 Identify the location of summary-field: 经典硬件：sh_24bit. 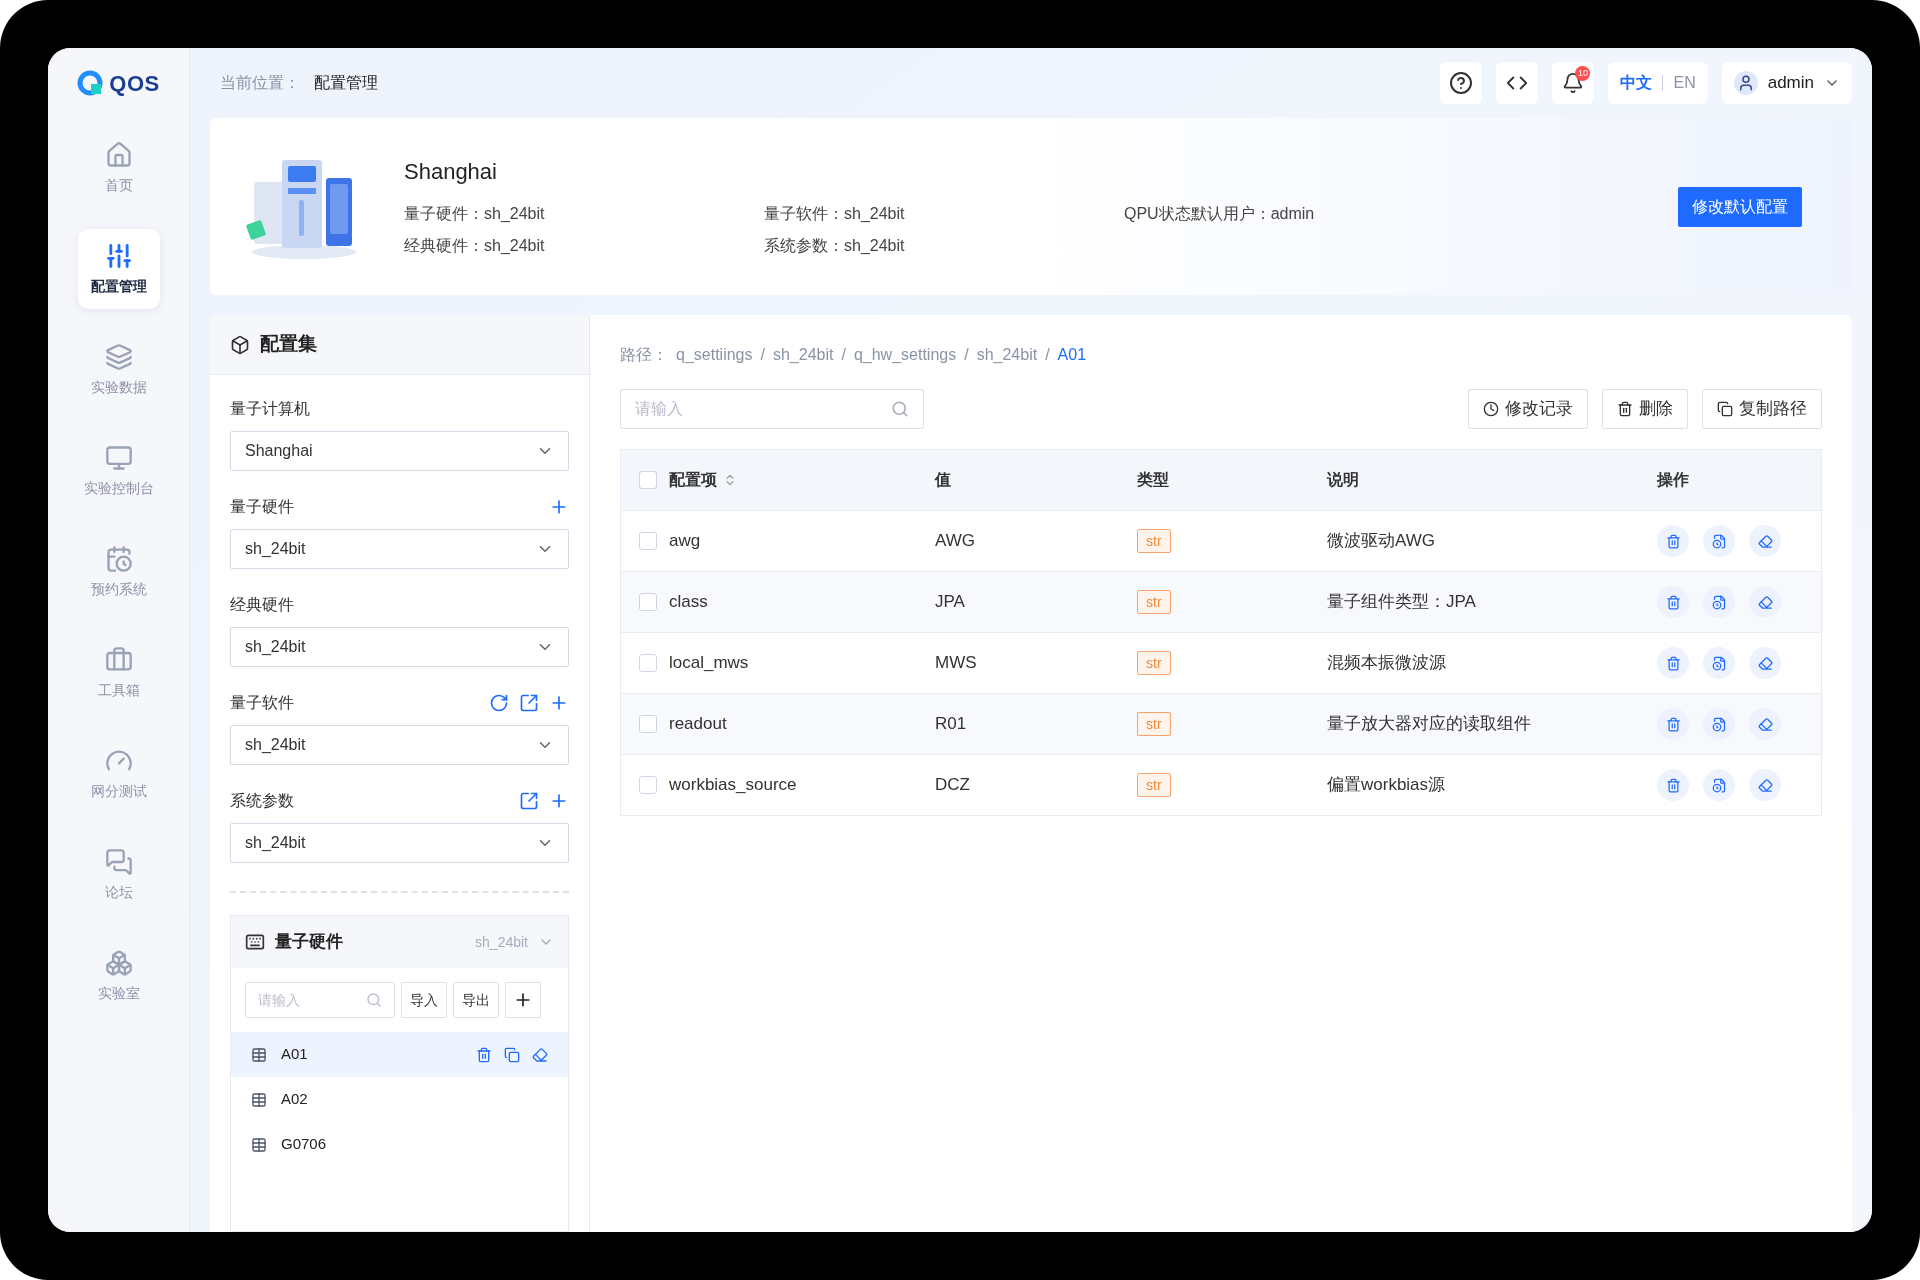
(584, 246).